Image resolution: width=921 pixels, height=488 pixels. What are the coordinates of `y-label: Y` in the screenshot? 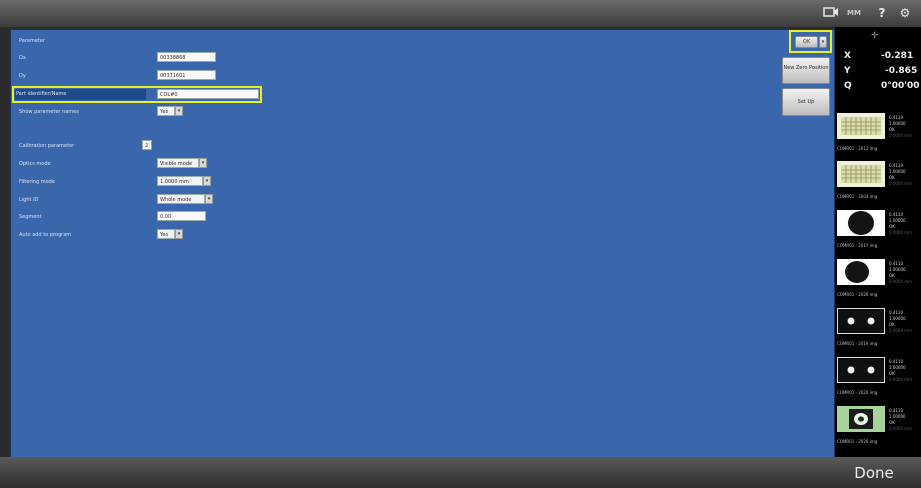 It's located at (847, 71).